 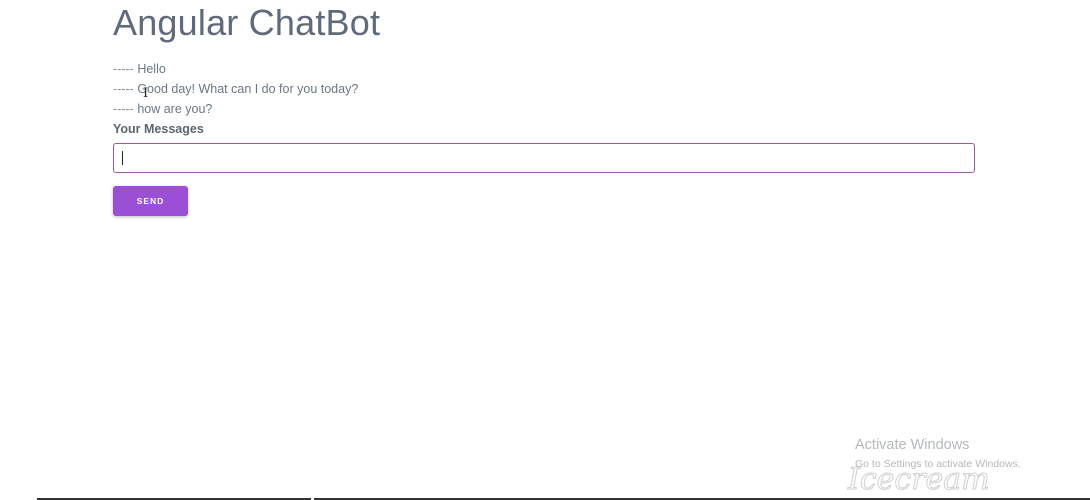 I want to click on message-text: Good day! What can I do for you today?, so click(x=248, y=89).